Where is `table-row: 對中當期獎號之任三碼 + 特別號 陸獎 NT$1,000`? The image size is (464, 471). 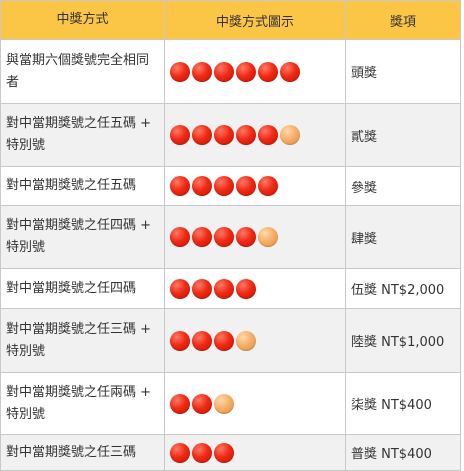
table-row: 對中當期獎號之任三碼 + 特別號 陸獎 NT$1,000 is located at coordinates (230, 340).